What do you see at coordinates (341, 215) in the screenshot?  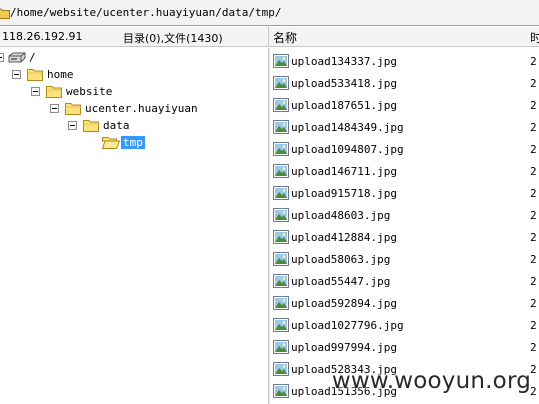 I see `file-name: upload48603.jpg` at bounding box center [341, 215].